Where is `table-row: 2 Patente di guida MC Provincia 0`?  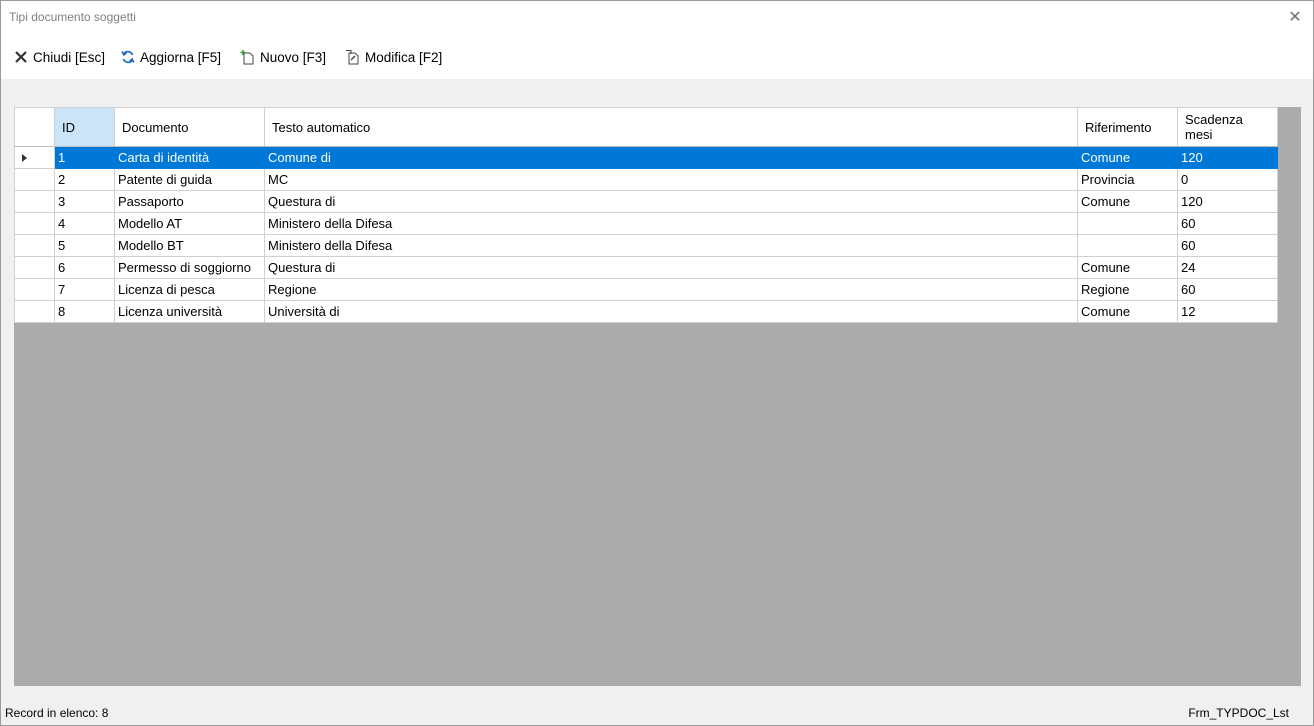 table-row: 2 Patente di guida MC Provincia 0 is located at coordinates (646, 179).